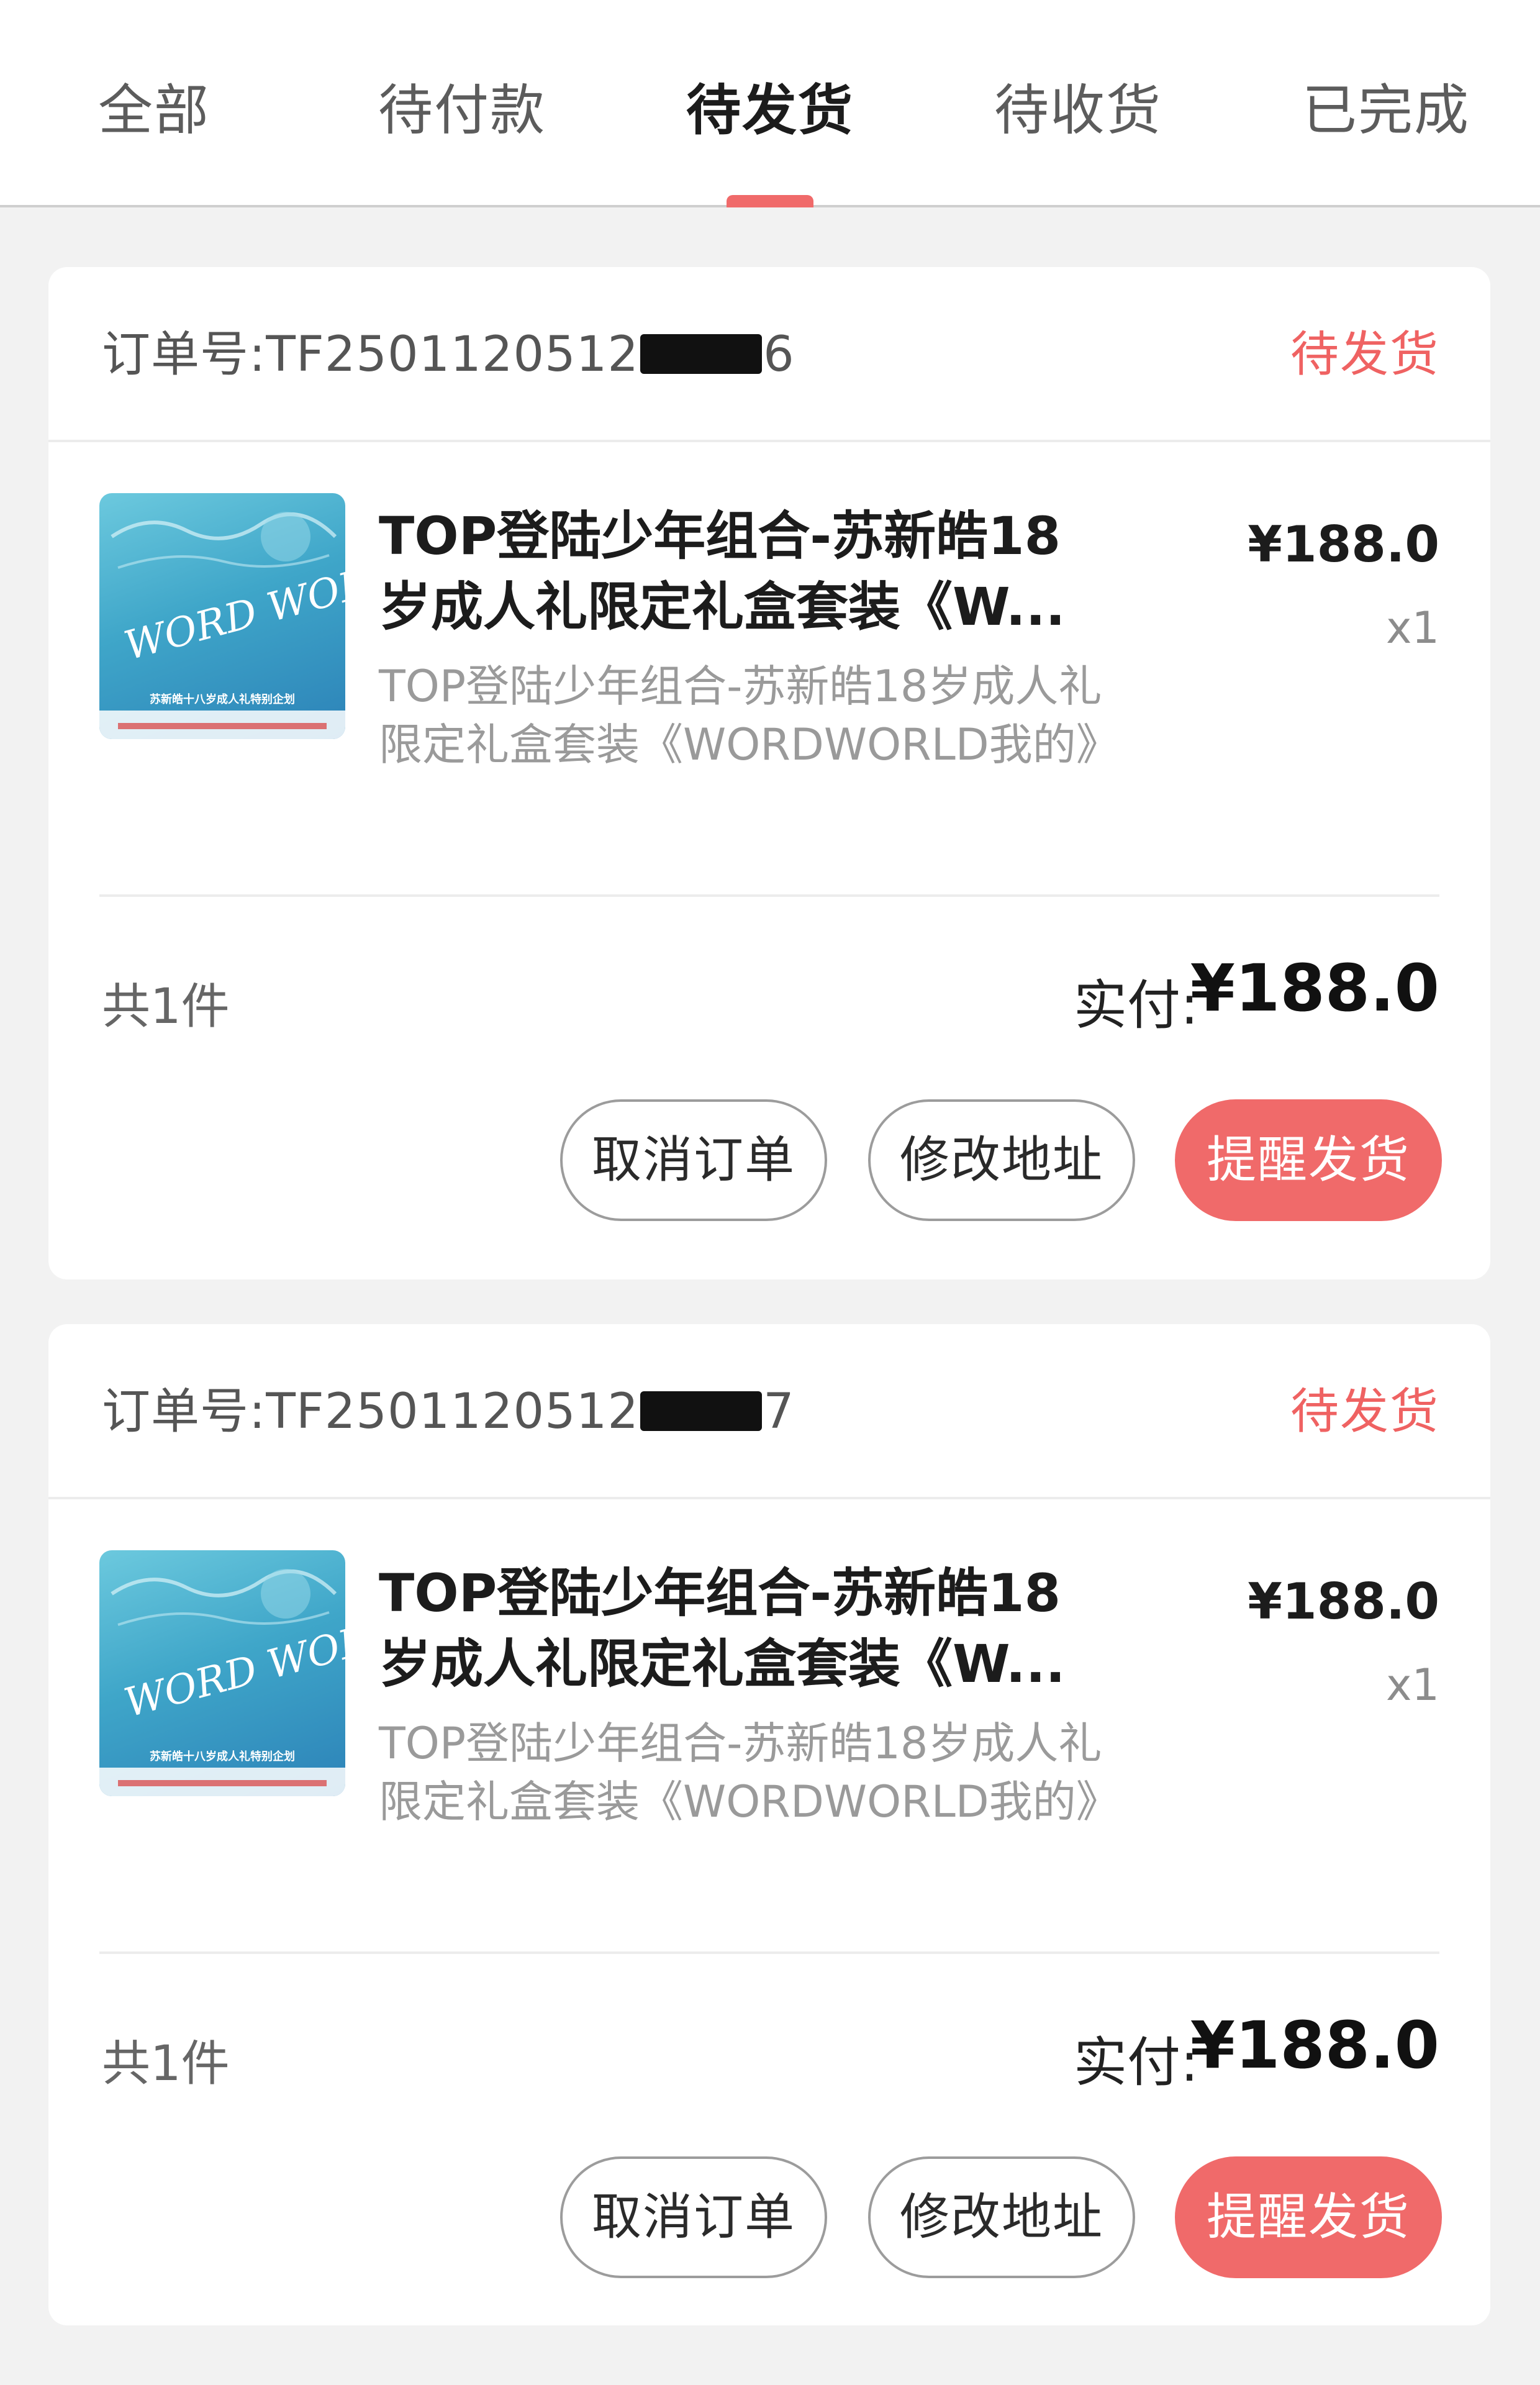  I want to click on order-status-tabs: 全部 待付款 待发货 待收货 已完成, so click(770, 104).